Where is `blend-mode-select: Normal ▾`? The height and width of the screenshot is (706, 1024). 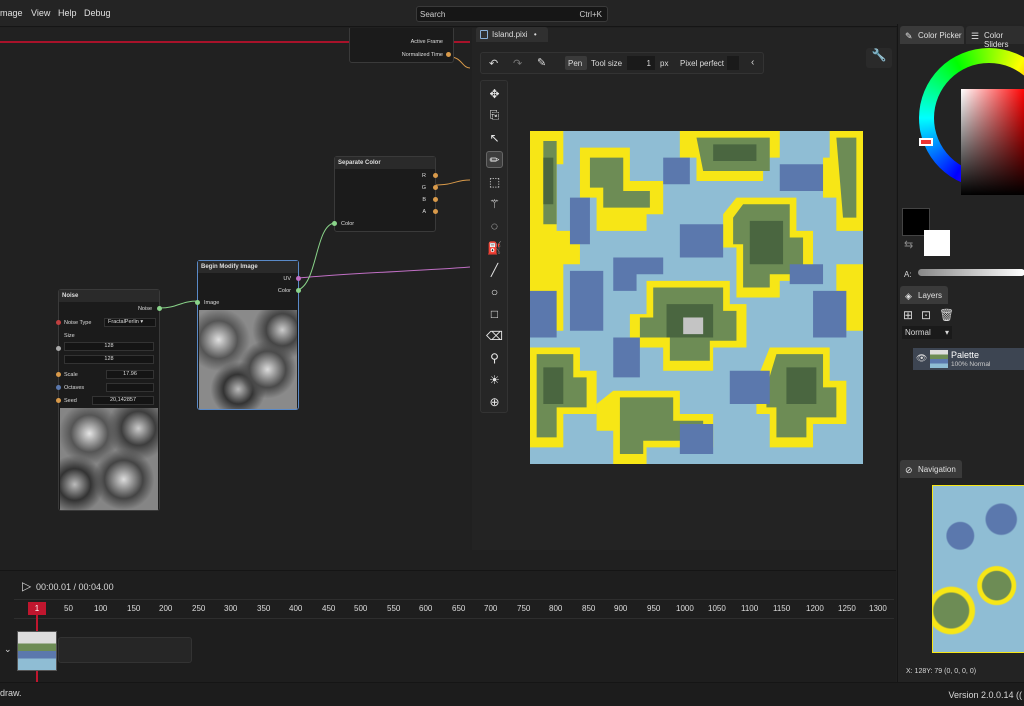 blend-mode-select: Normal ▾ is located at coordinates (927, 332).